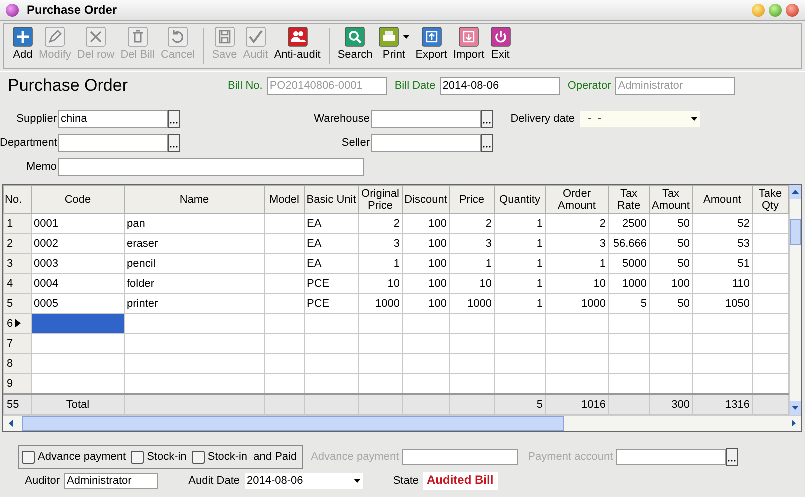 This screenshot has height=497, width=805. I want to click on checkbox-label: Stock-in, so click(167, 457).